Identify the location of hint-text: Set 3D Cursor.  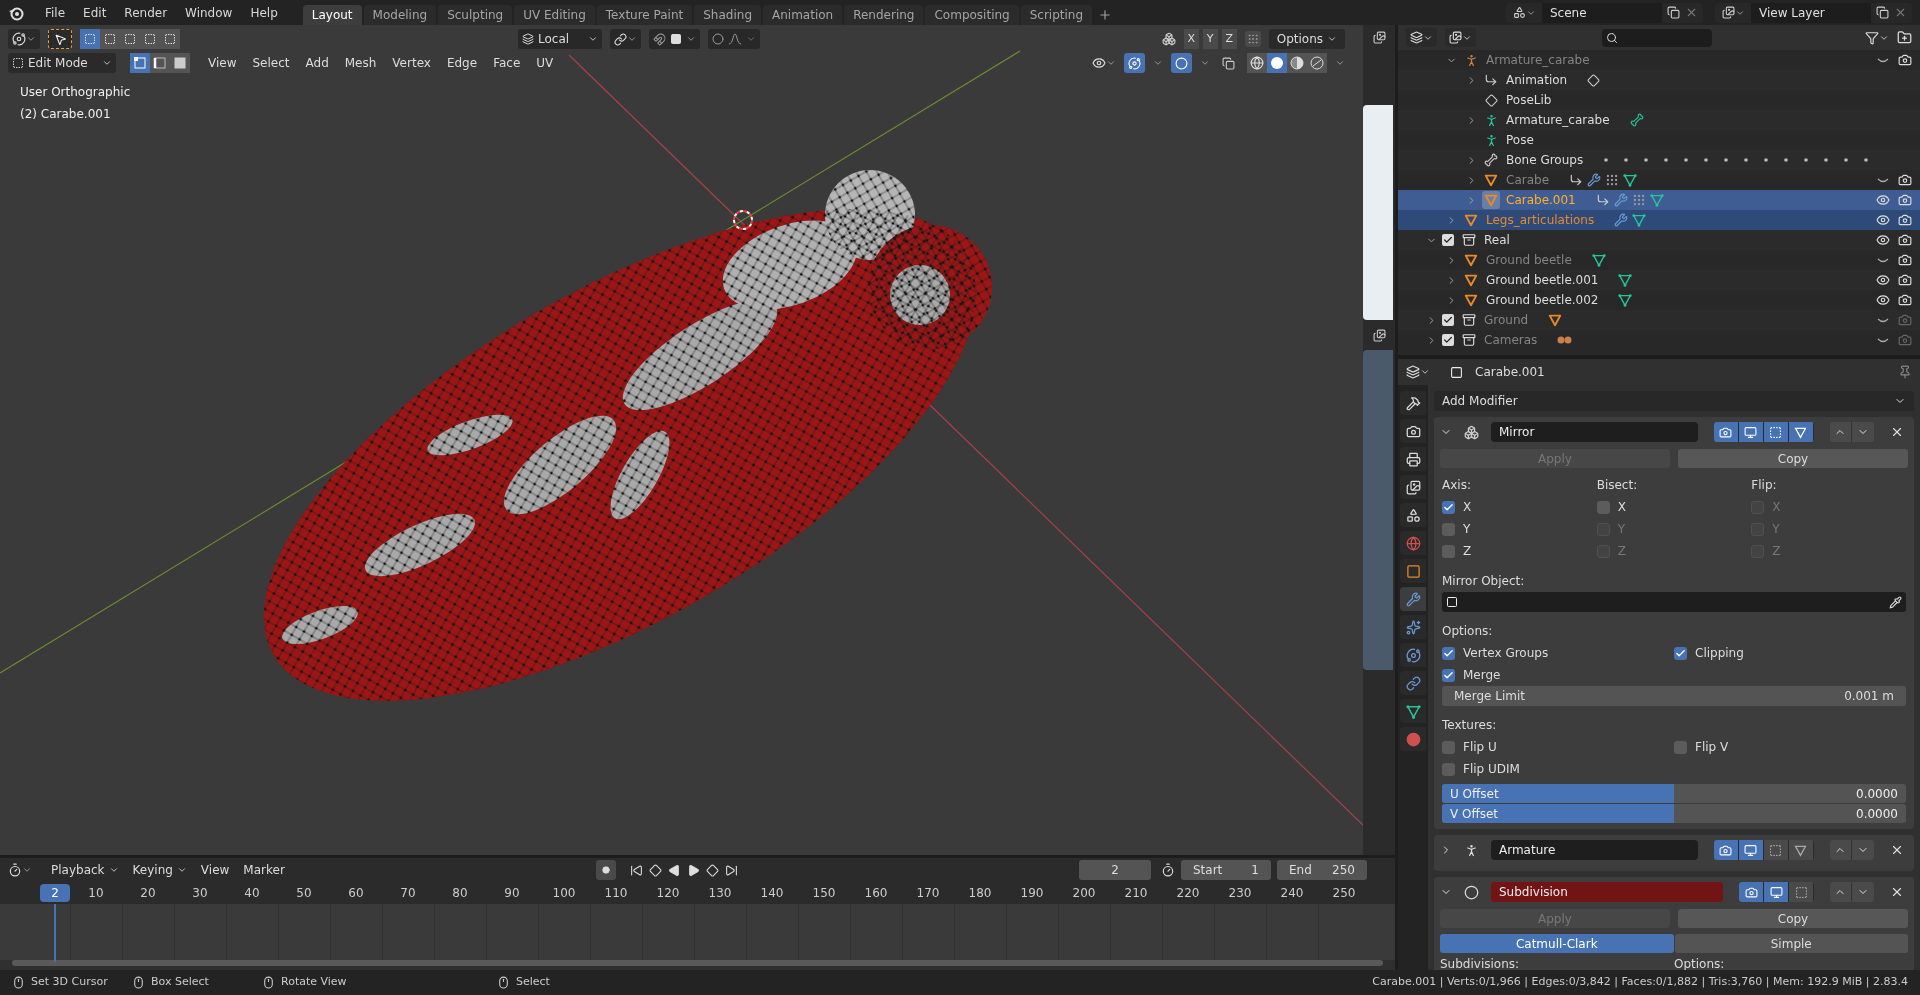
(69, 982).